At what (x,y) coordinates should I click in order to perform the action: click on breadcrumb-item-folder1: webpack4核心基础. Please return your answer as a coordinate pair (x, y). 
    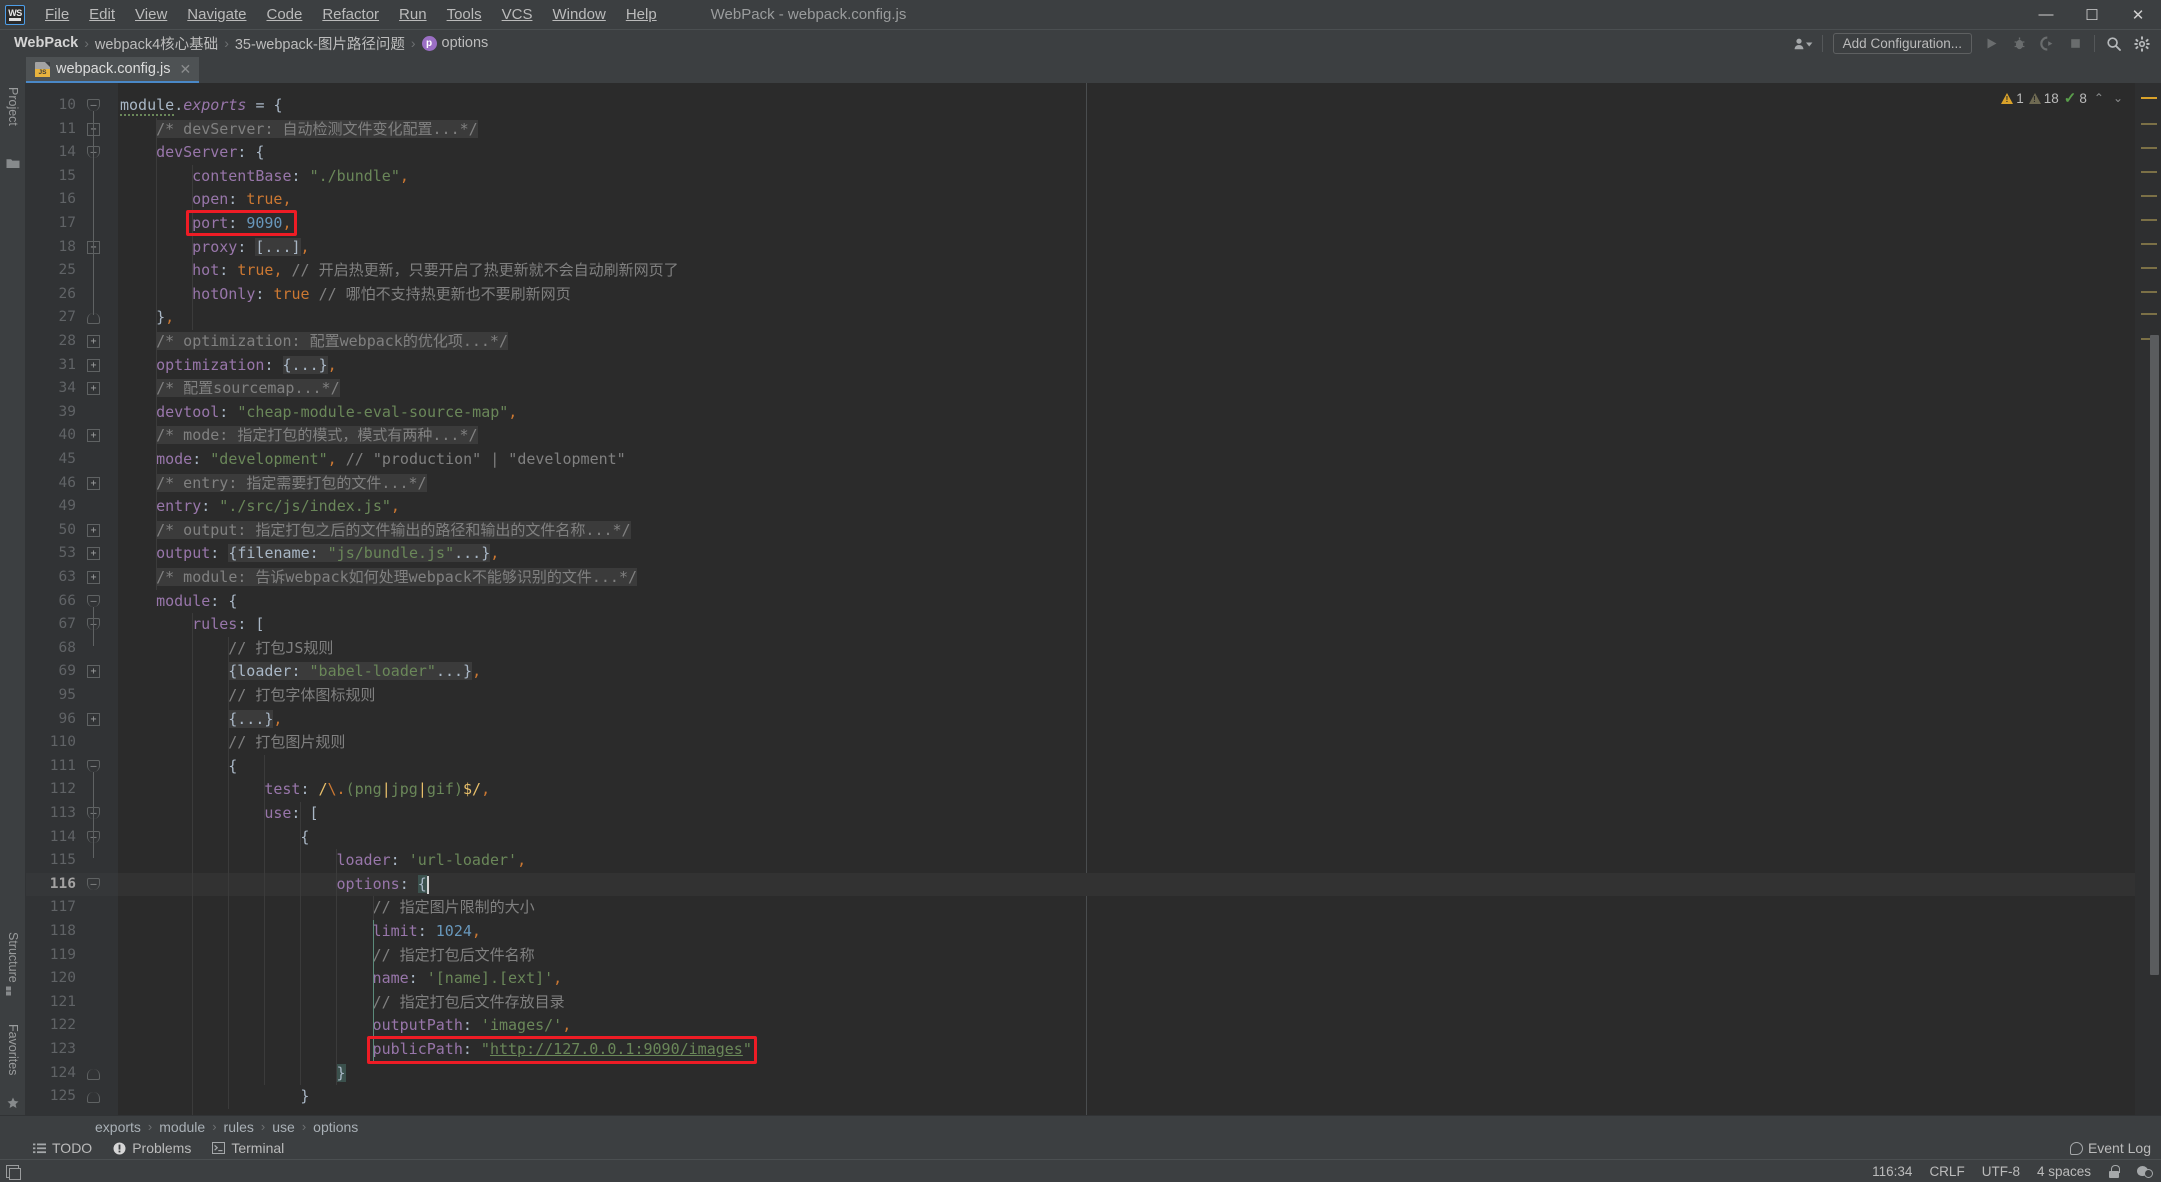
    Looking at the image, I should click on (156, 43).